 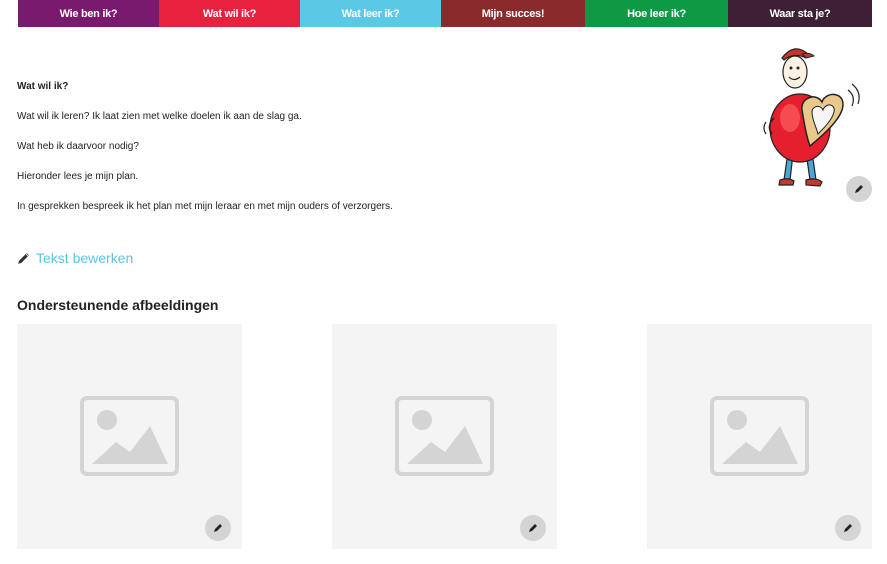 I want to click on tab-mijn-succes: Mijn succes!, so click(x=513, y=13).